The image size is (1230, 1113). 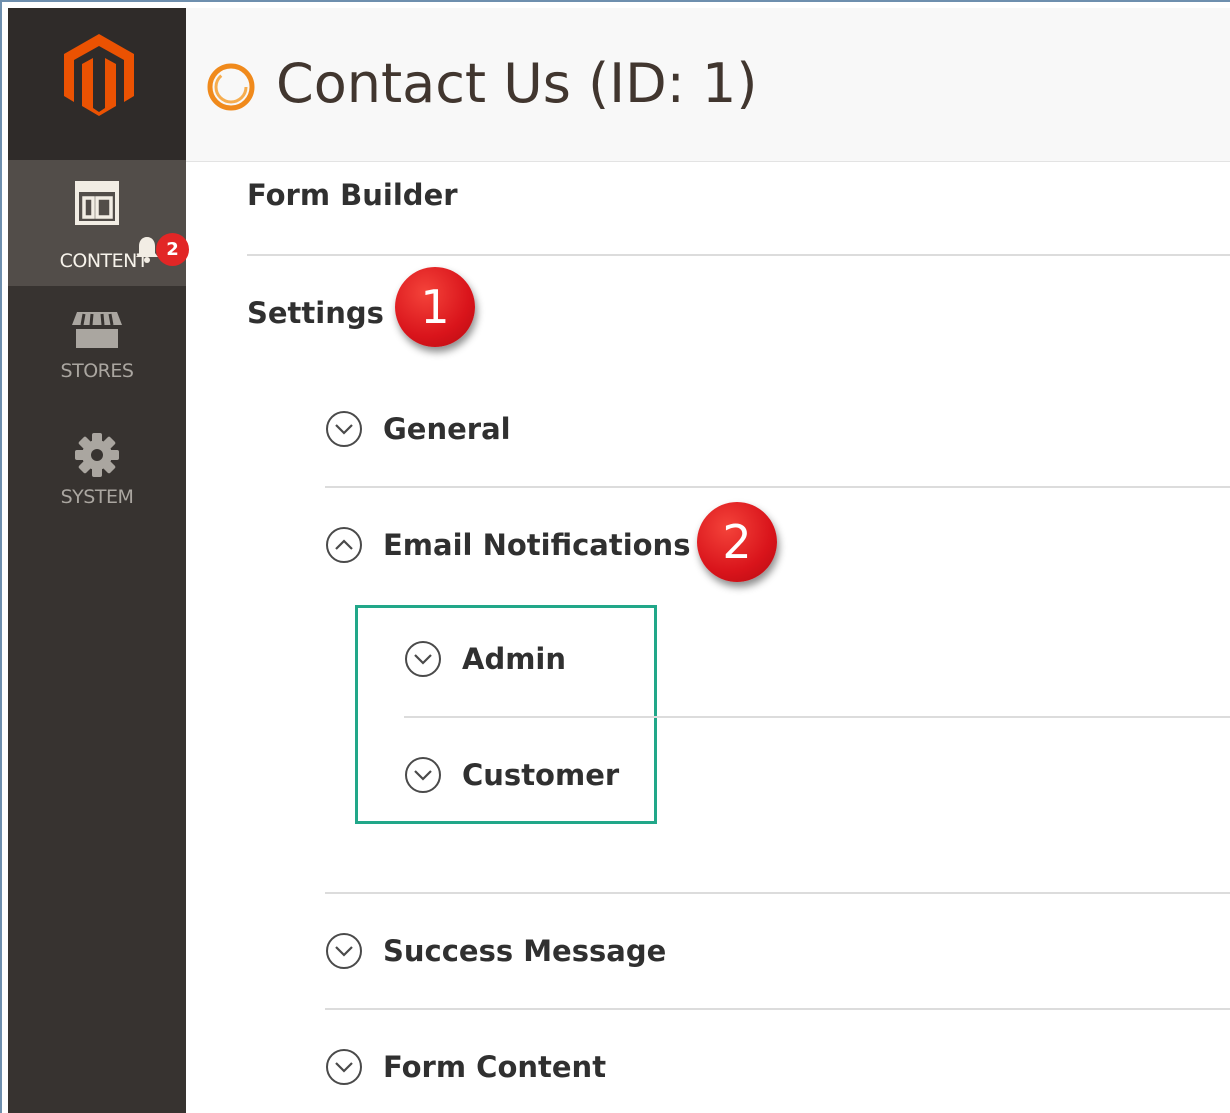 What do you see at coordinates (447, 429) in the screenshot?
I see `section-label: General` at bounding box center [447, 429].